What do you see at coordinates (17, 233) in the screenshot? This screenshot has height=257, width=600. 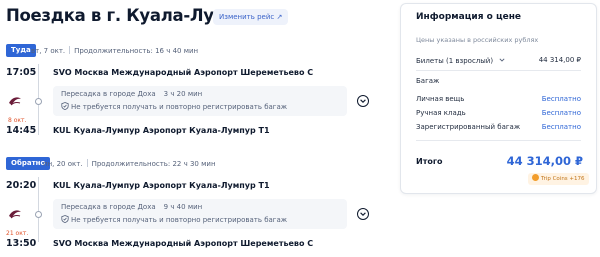 I see `next-day-note: 21 окт.` at bounding box center [17, 233].